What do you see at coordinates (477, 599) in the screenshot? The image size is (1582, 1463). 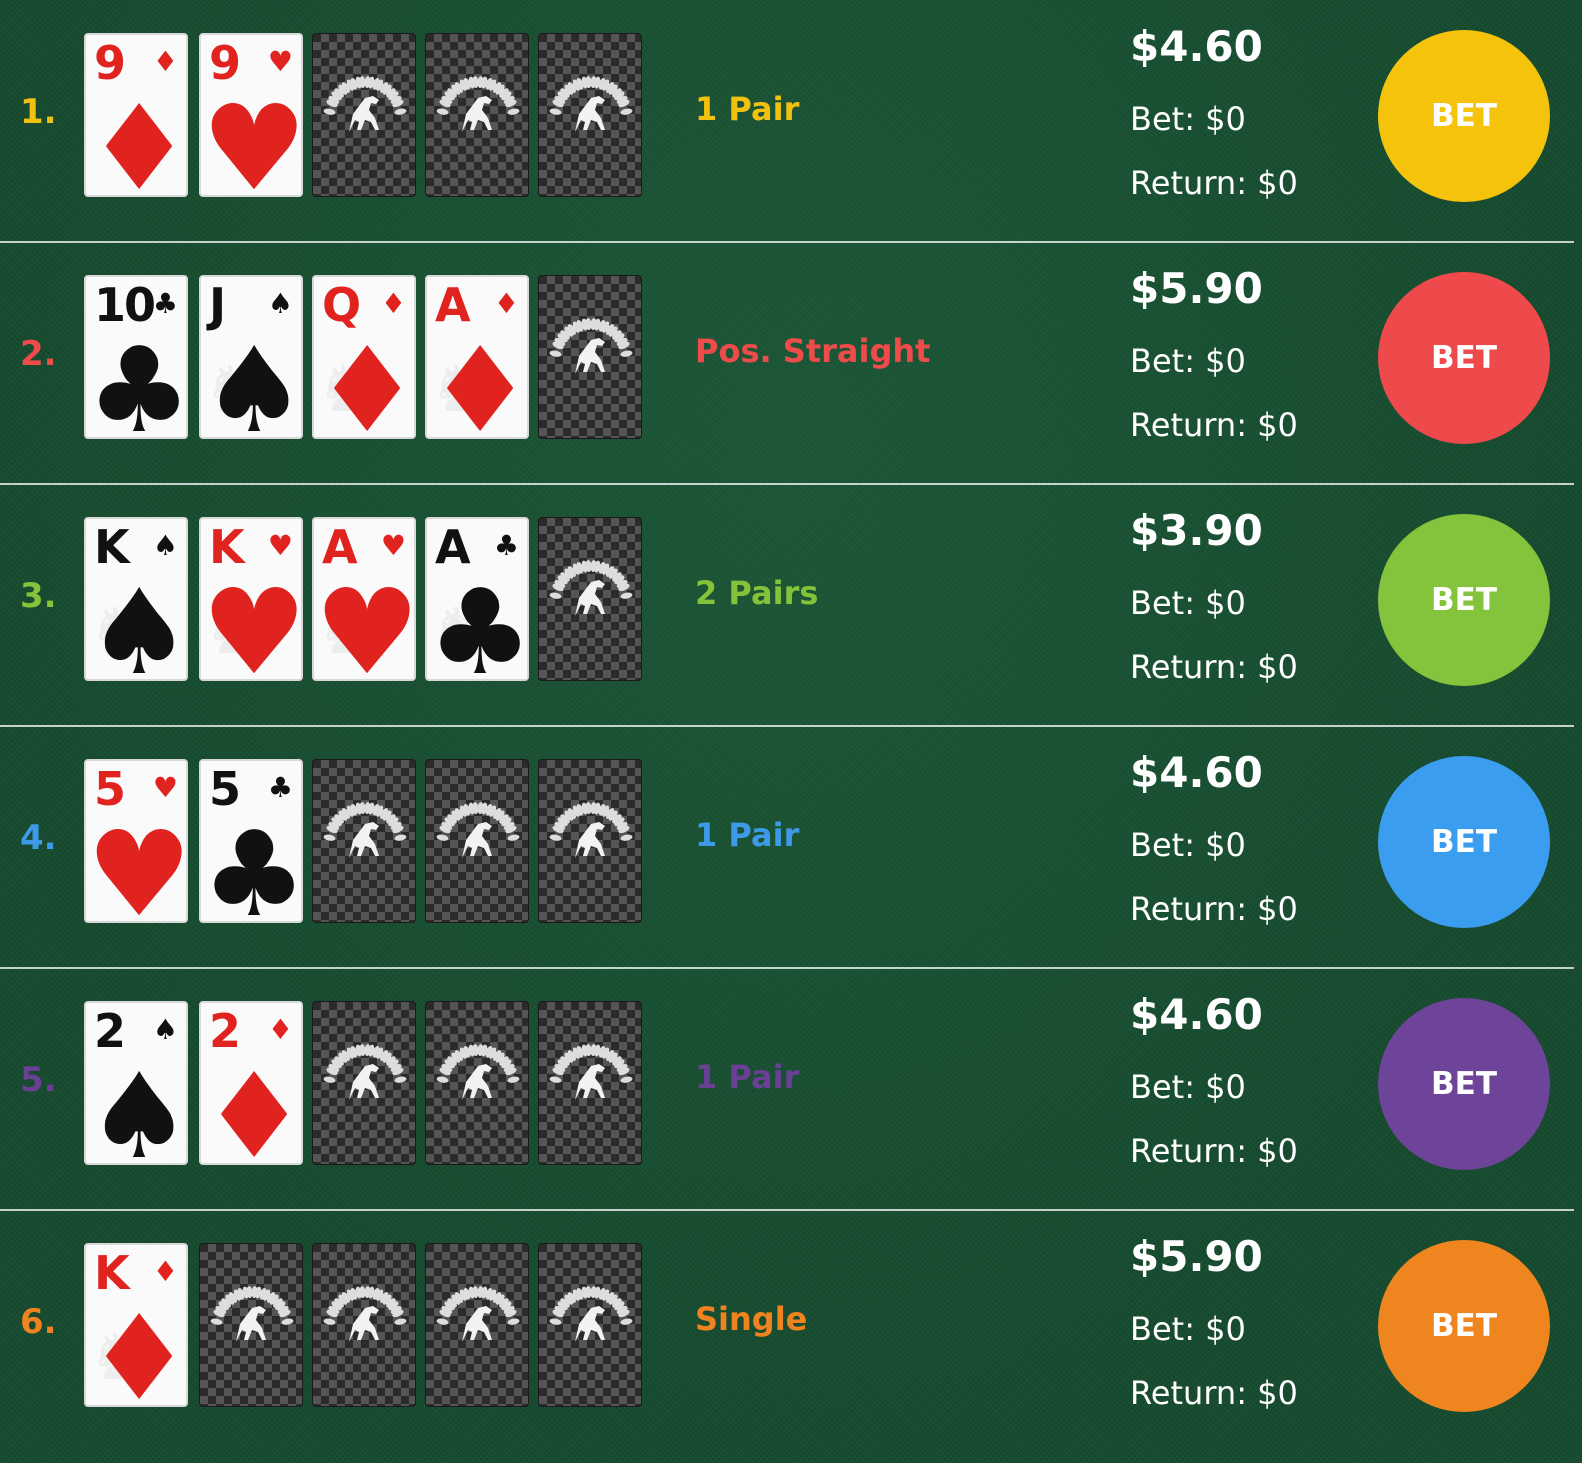 I see `playing-card: ♞ A ♣ ♣` at bounding box center [477, 599].